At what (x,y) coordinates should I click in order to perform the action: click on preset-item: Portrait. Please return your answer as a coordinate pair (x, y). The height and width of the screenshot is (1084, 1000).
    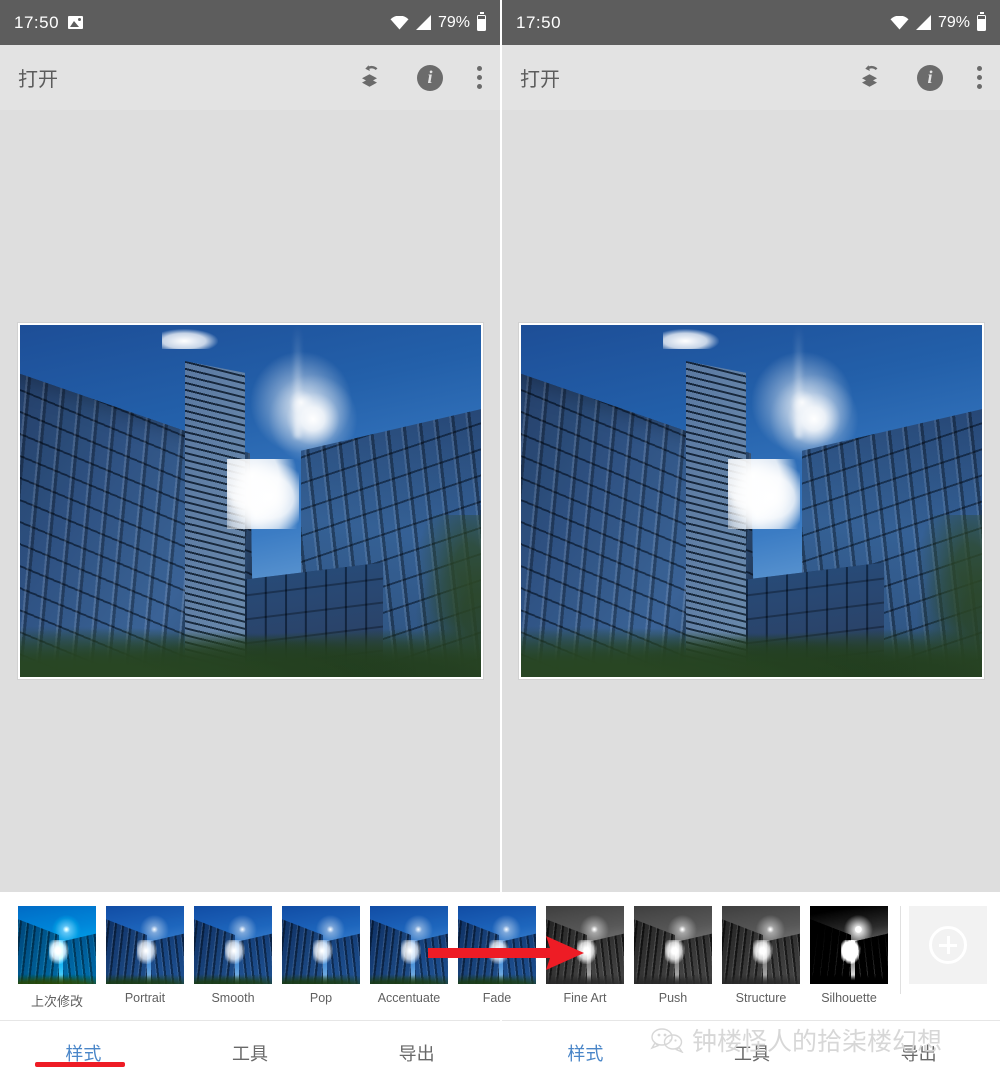
    Looking at the image, I should click on (145, 955).